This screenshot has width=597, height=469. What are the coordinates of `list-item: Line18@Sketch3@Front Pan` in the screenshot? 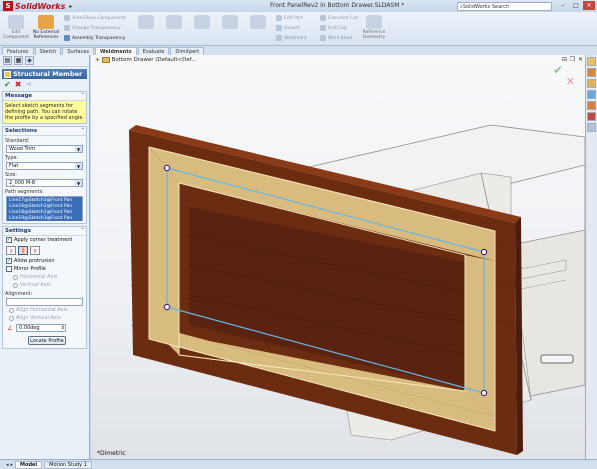 It's located at (44, 212).